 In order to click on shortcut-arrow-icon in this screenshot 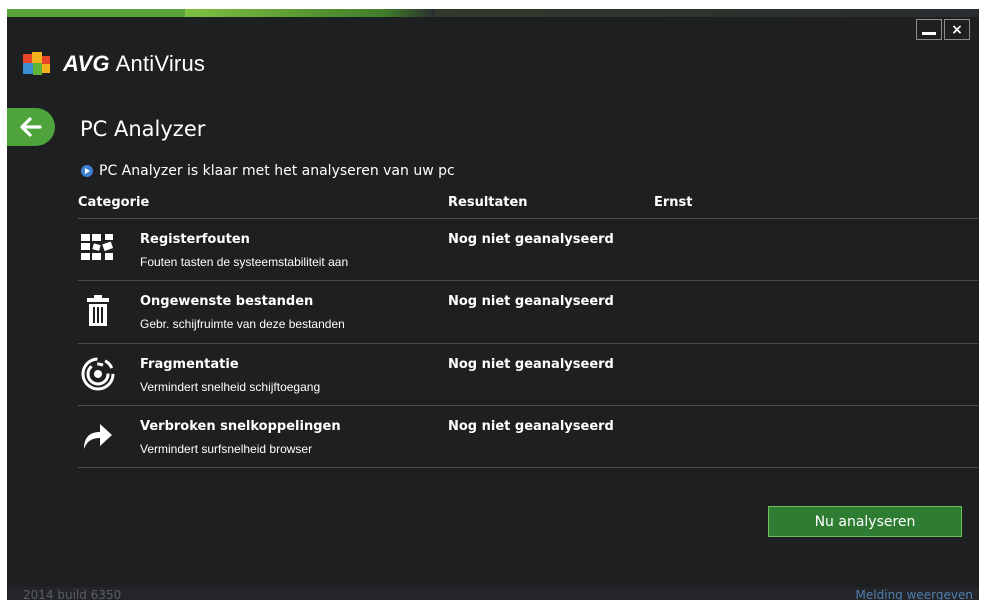, I will do `click(98, 436)`.